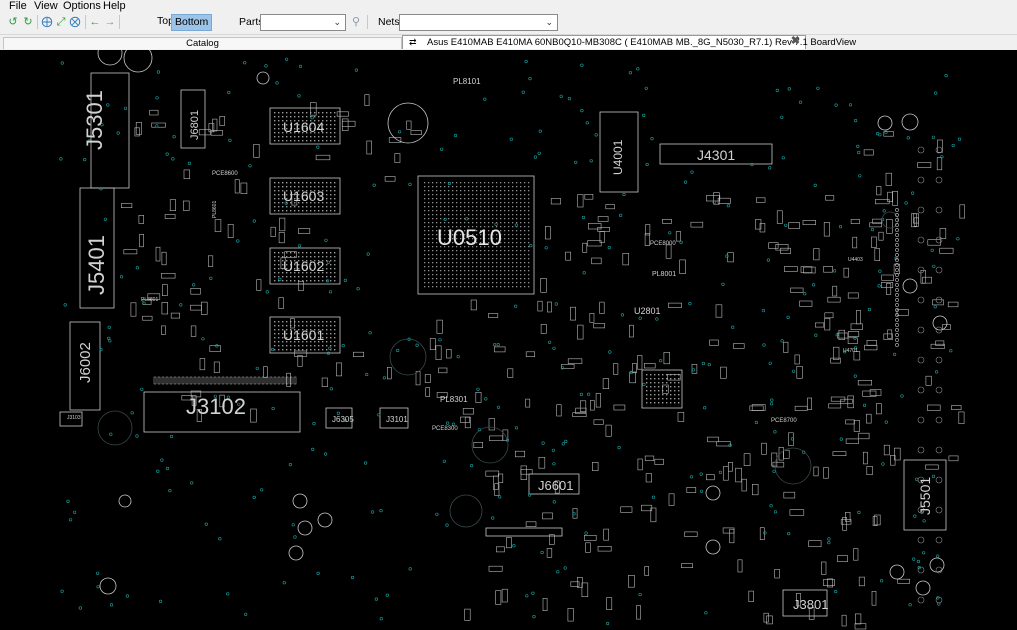 This screenshot has height=630, width=1017. I want to click on outline-j6601, so click(554, 484).